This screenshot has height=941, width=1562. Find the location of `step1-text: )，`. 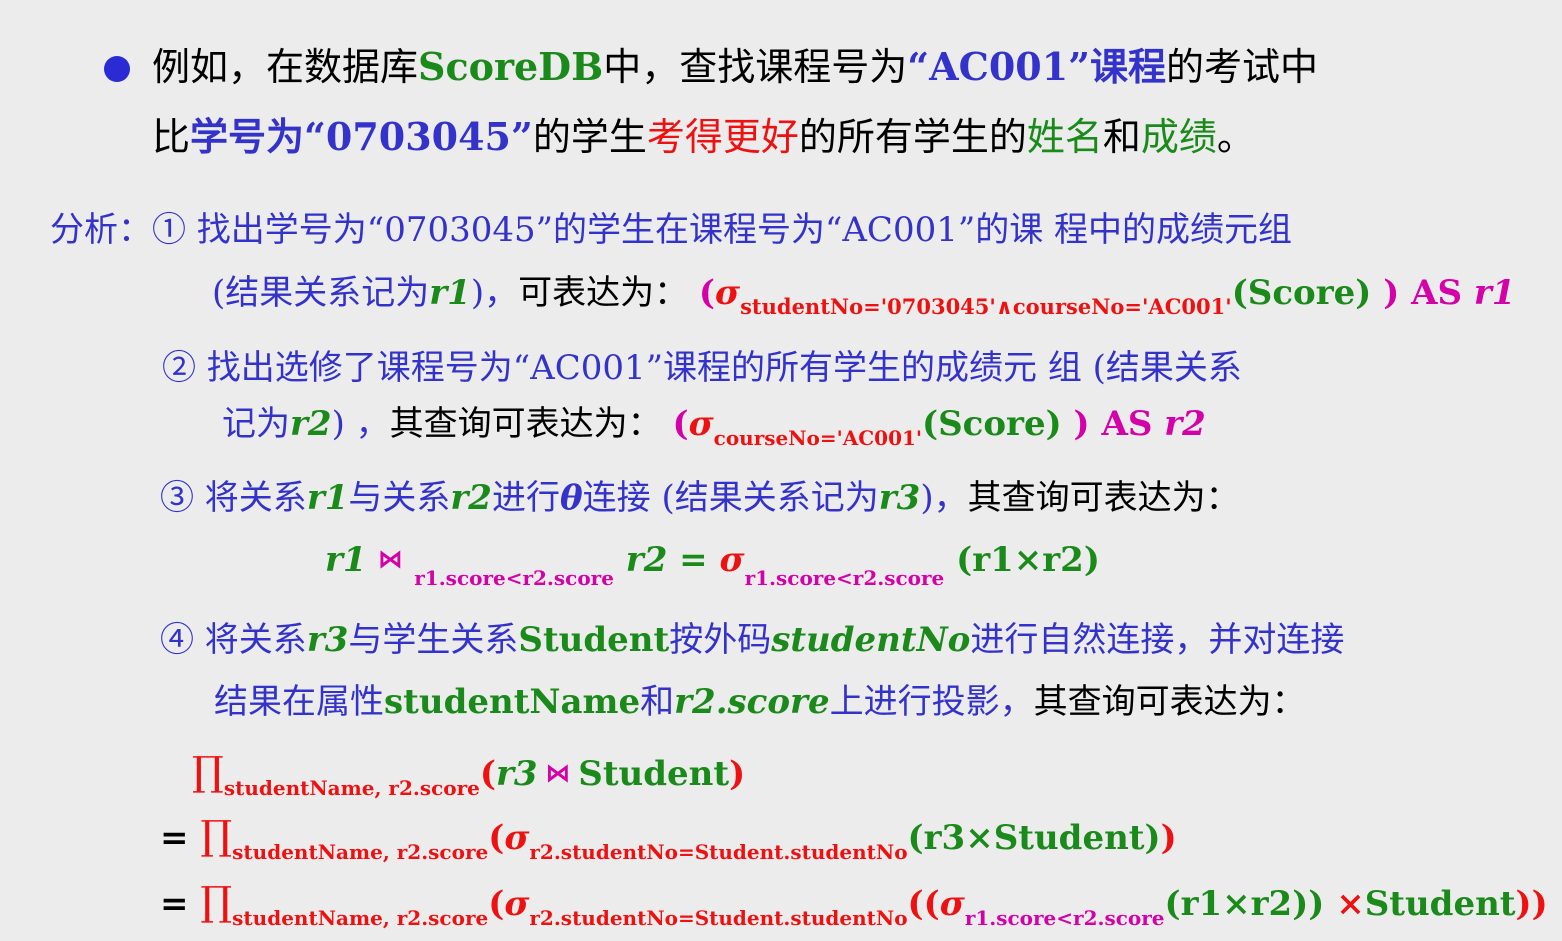

step1-text: )， is located at coordinates (494, 293).